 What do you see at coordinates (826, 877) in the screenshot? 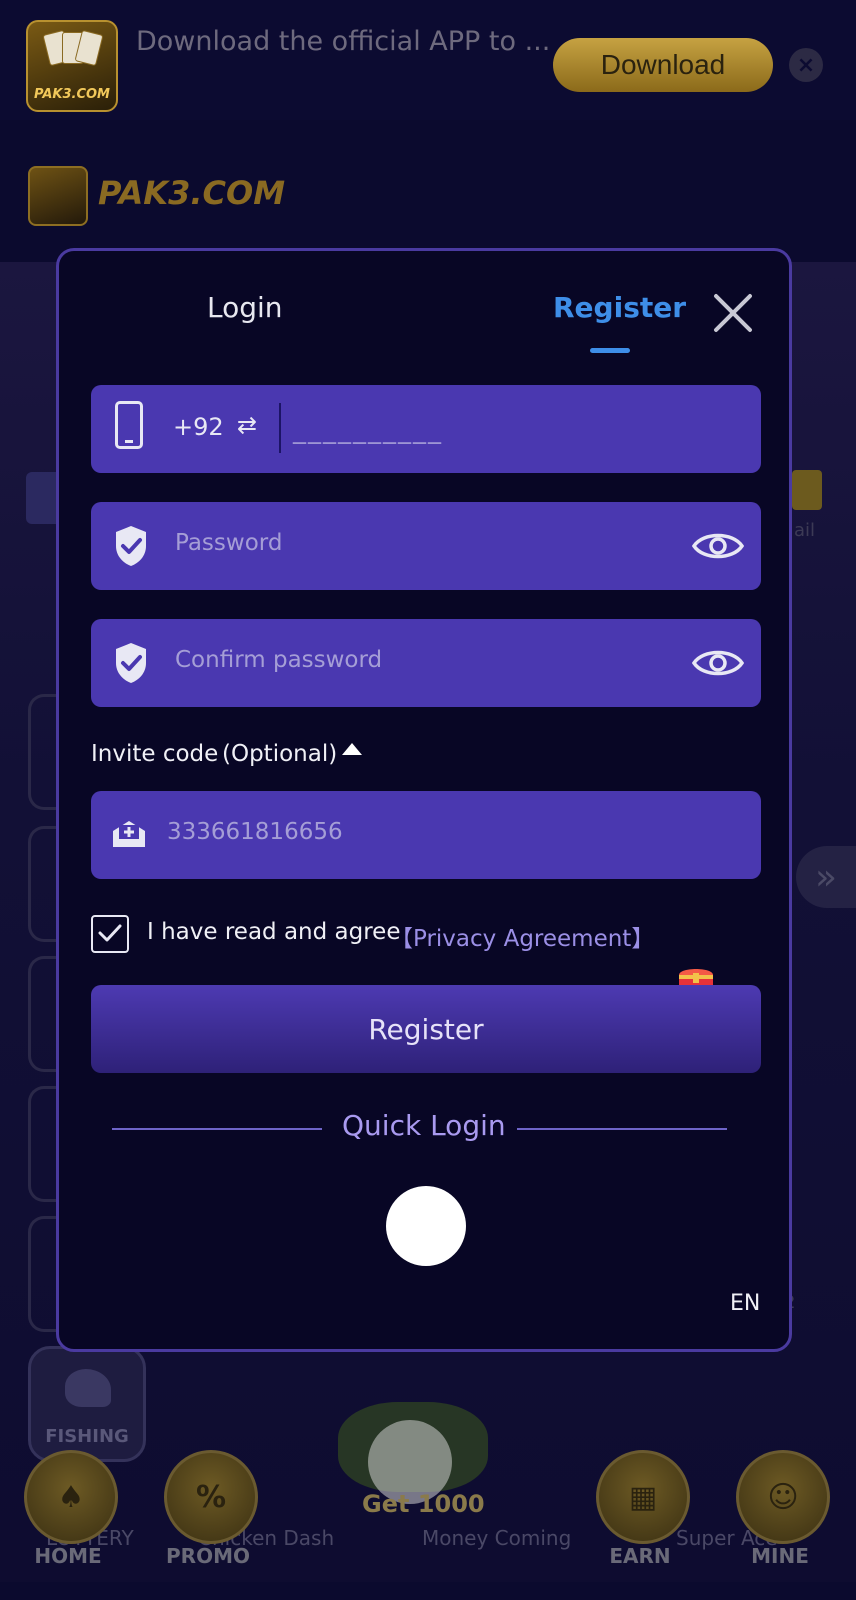
I see `double-chevron-right-icon: »` at bounding box center [826, 877].